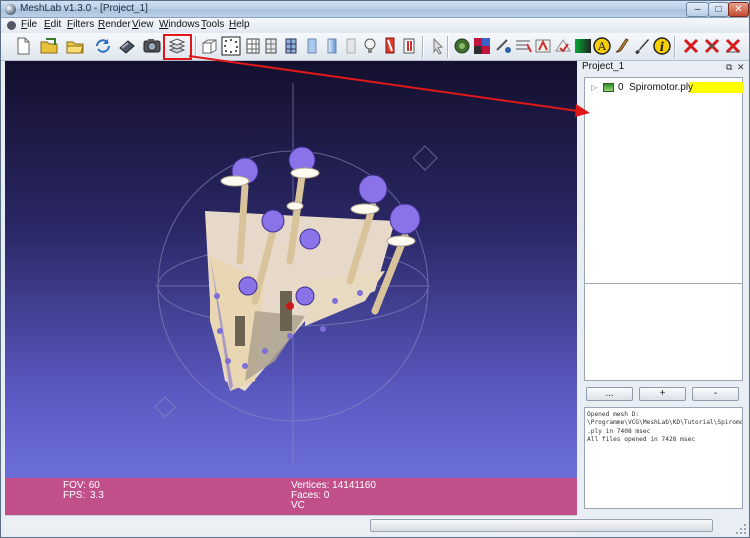 Image resolution: width=750 pixels, height=538 pixels. What do you see at coordinates (313, 268) in the screenshot?
I see `spiromotor-mesh` at bounding box center [313, 268].